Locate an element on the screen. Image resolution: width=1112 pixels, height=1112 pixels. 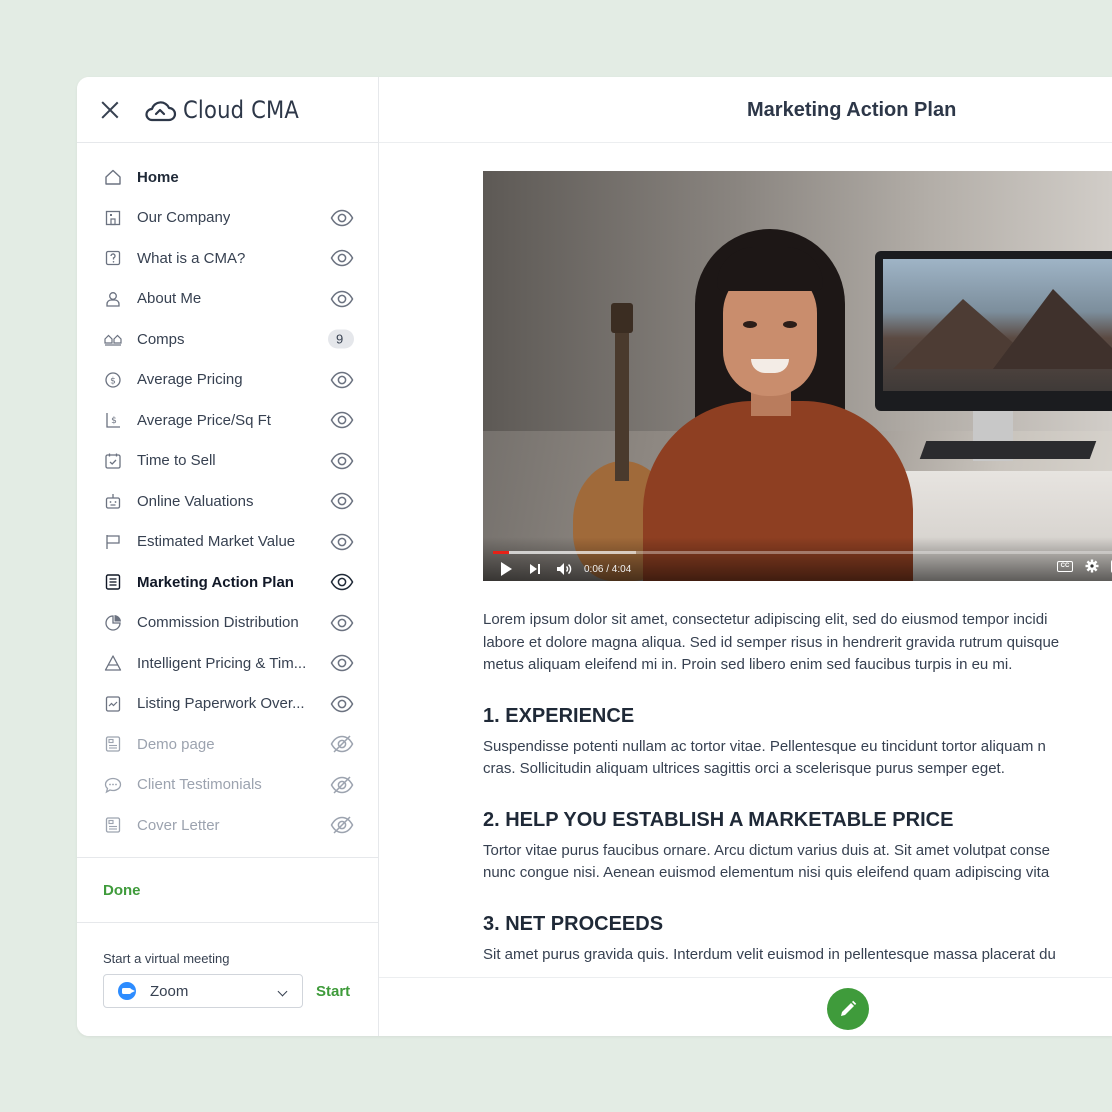
sidebar-item-label: Comps is located at coordinates (161, 339).